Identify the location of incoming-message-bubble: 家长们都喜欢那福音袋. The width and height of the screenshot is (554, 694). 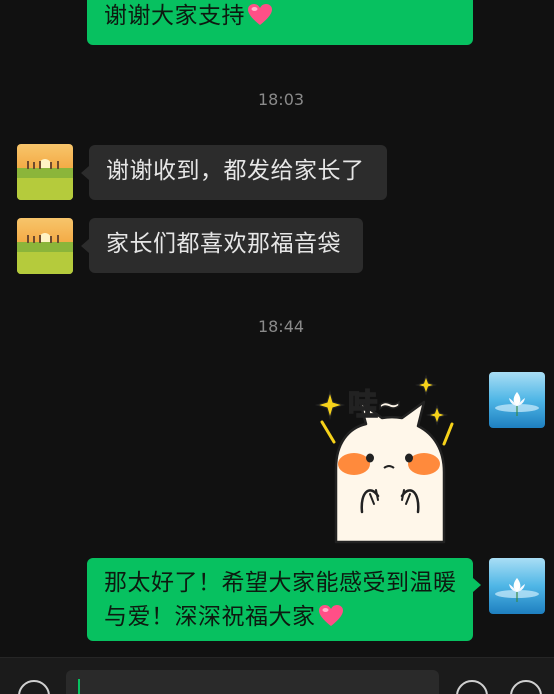
(226, 245).